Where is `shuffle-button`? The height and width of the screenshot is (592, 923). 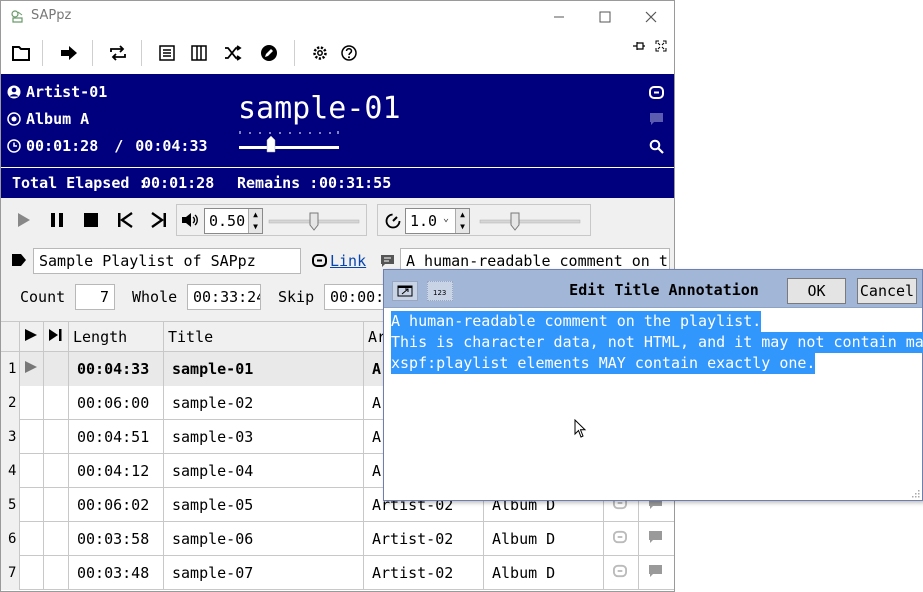
shuffle-button is located at coordinates (233, 53).